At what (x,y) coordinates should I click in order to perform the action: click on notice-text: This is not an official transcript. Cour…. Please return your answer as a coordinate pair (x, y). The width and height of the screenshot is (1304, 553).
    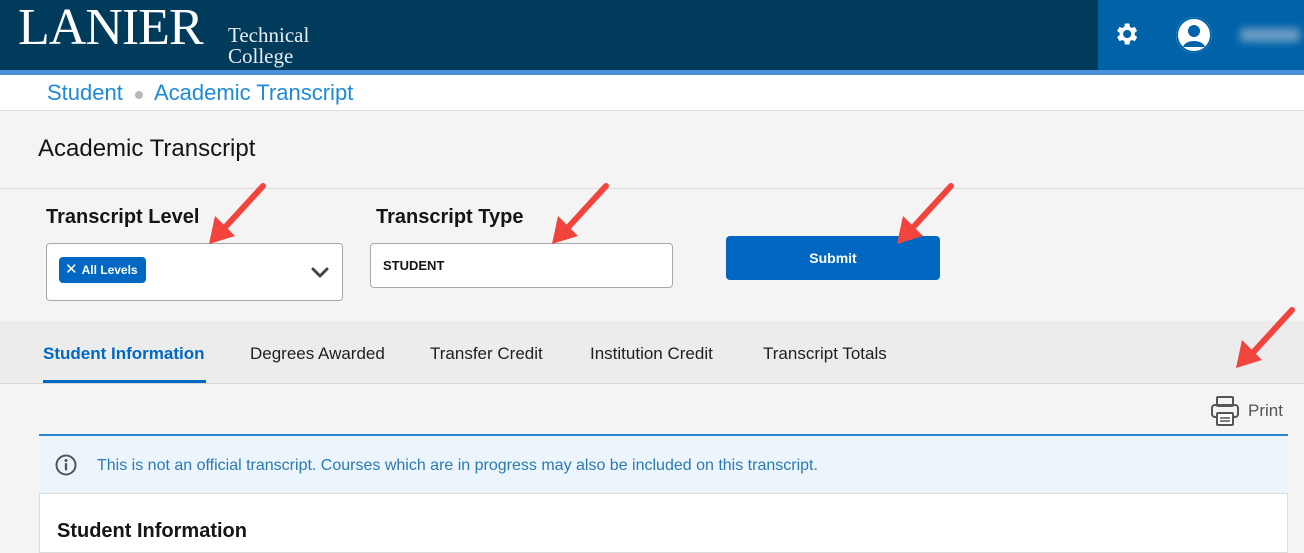
    Looking at the image, I should click on (457, 465).